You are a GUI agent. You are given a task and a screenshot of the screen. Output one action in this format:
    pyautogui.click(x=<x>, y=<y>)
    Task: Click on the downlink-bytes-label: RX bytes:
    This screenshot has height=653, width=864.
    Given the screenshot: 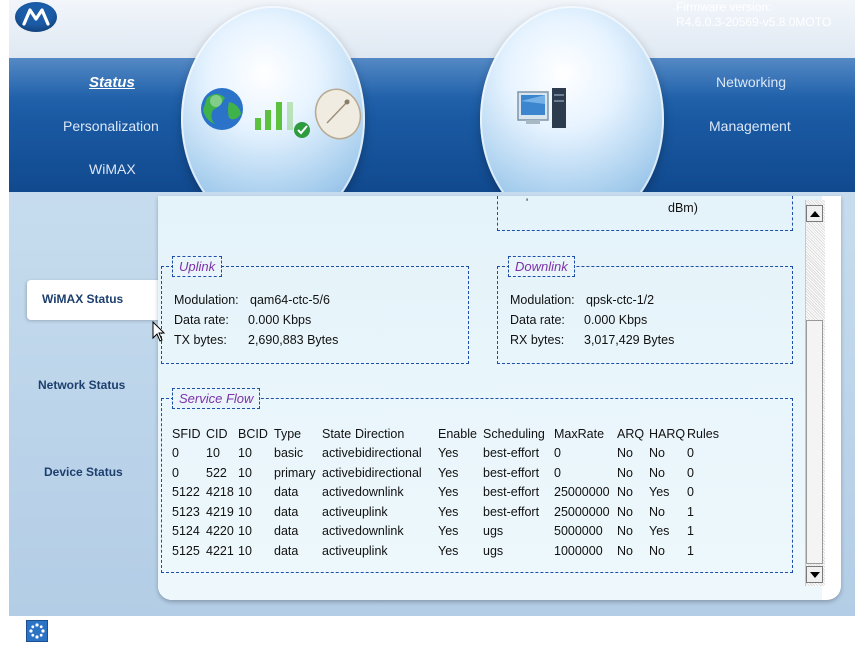 What is the action you would take?
    pyautogui.click(x=537, y=340)
    